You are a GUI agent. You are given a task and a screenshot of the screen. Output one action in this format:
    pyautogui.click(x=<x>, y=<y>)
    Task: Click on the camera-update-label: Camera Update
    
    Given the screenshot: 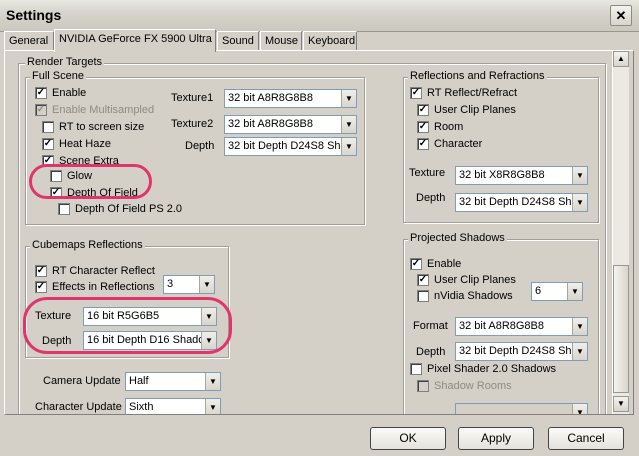 What is the action you would take?
    pyautogui.click(x=82, y=381)
    